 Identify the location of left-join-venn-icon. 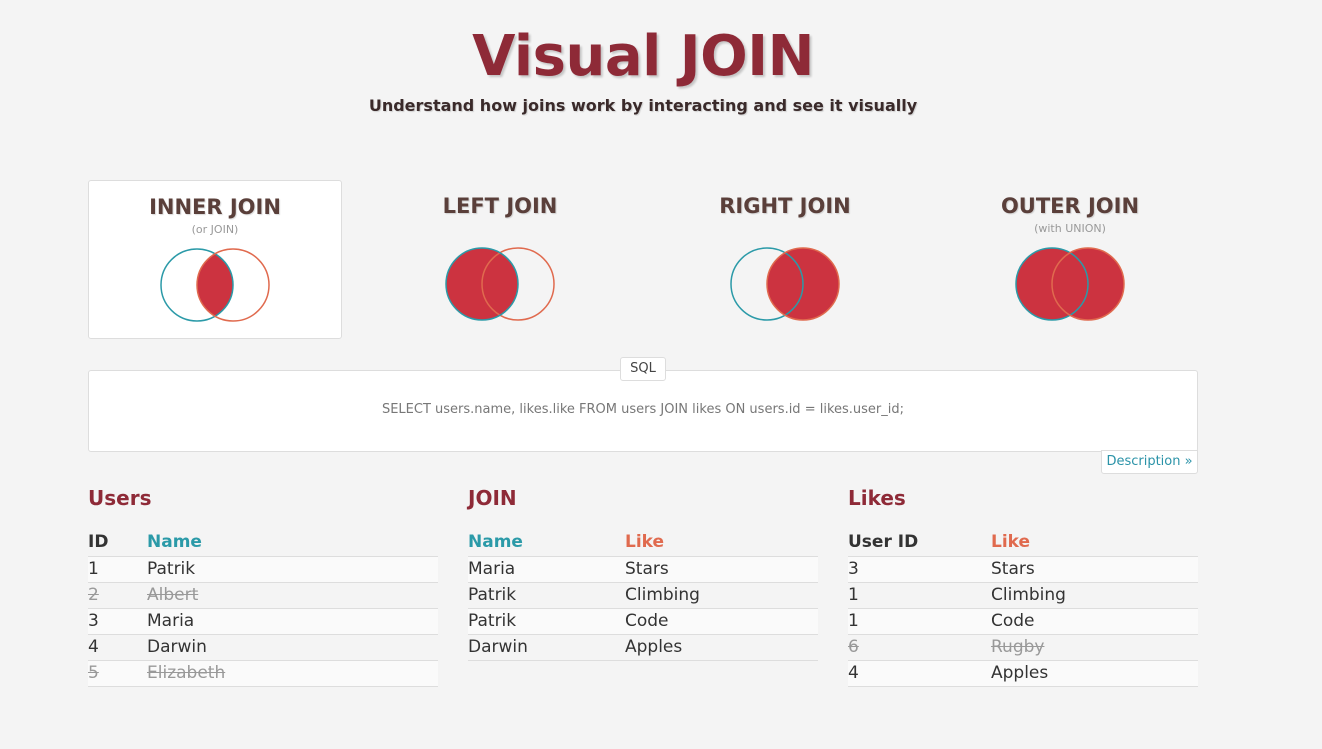
(500, 284).